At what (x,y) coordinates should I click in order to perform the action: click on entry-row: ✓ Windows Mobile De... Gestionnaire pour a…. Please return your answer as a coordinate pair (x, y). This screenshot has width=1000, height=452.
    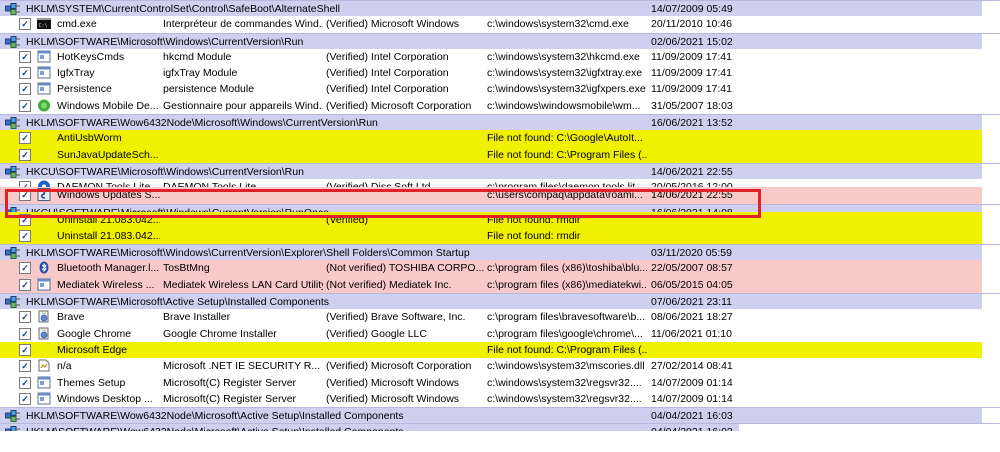
    Looking at the image, I should click on (500, 106).